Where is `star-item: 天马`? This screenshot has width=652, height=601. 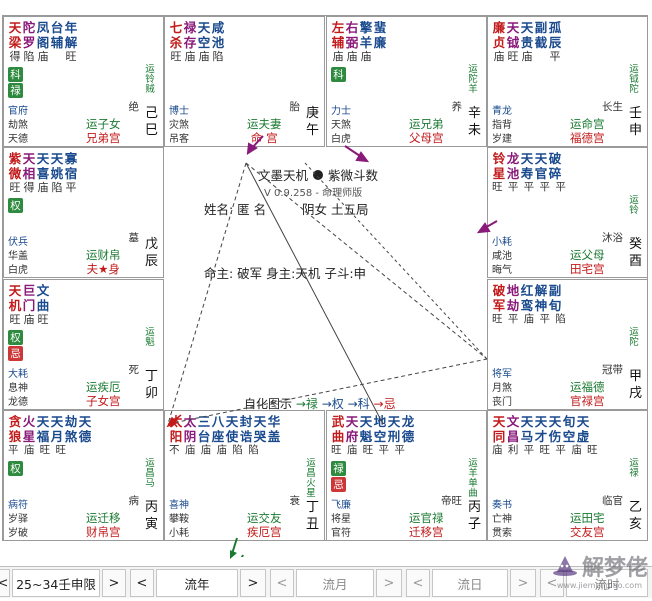
star-item: 天马 is located at coordinates (527, 429).